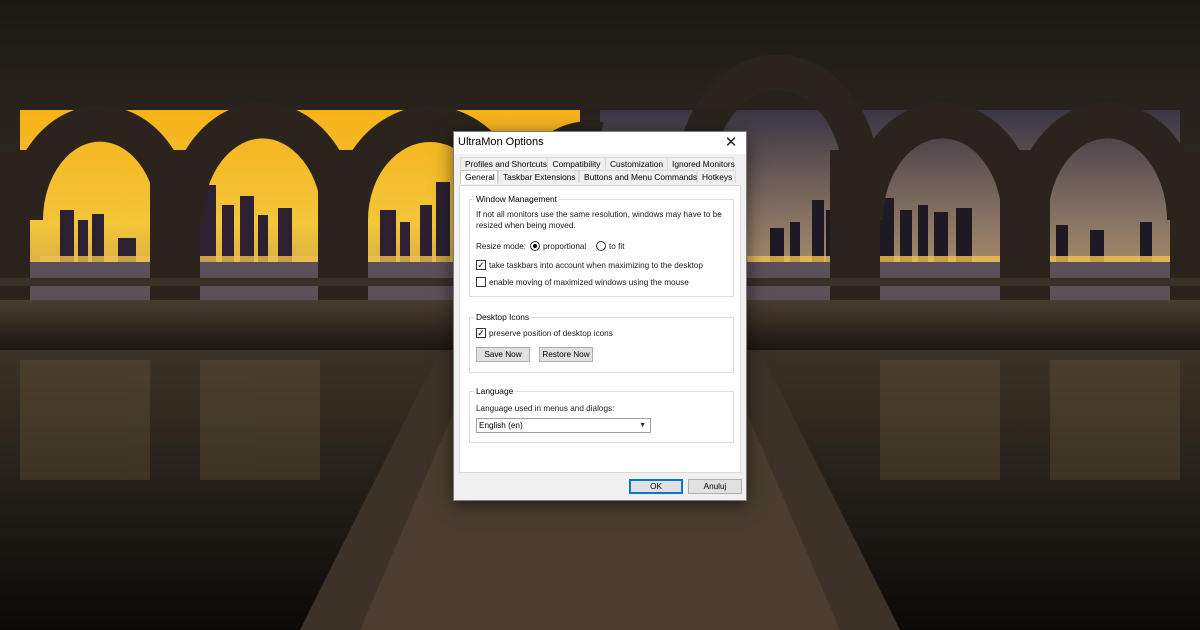  Describe the element at coordinates (565, 246) in the screenshot. I see `proportional-label: proportional` at that location.